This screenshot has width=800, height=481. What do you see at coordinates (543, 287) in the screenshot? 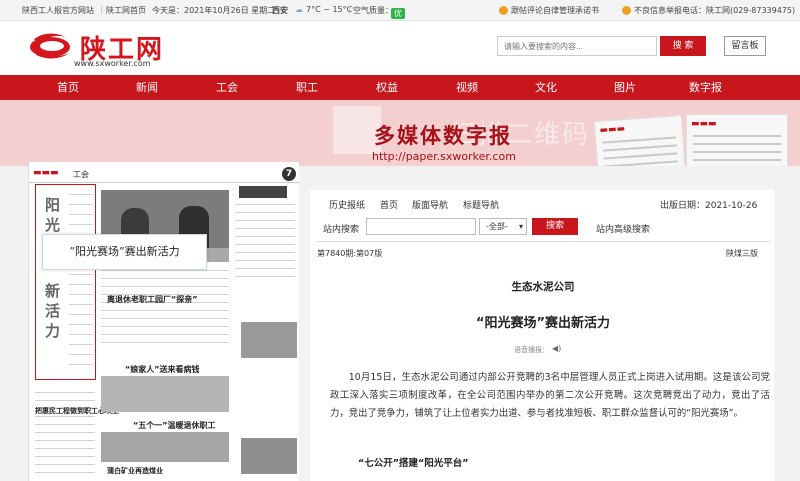
I see `article-kicker: 生态水泥公司` at bounding box center [543, 287].